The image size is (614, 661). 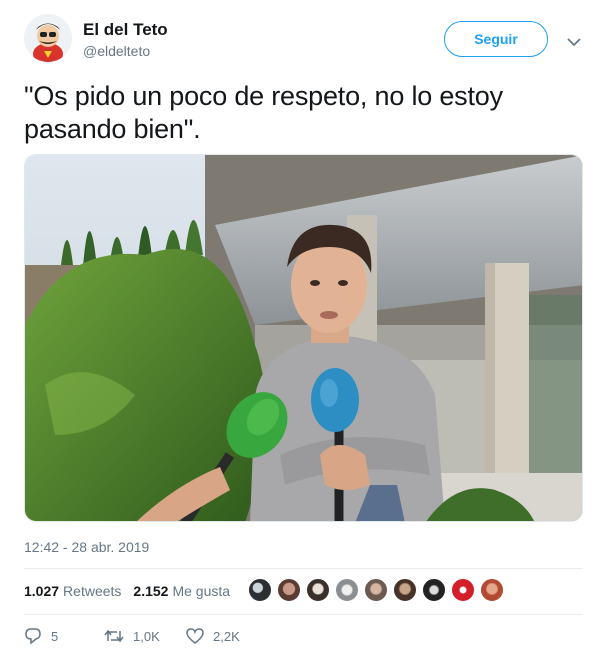 I want to click on tweet-actions: 5 1,0K 2,2K, so click(x=132, y=636).